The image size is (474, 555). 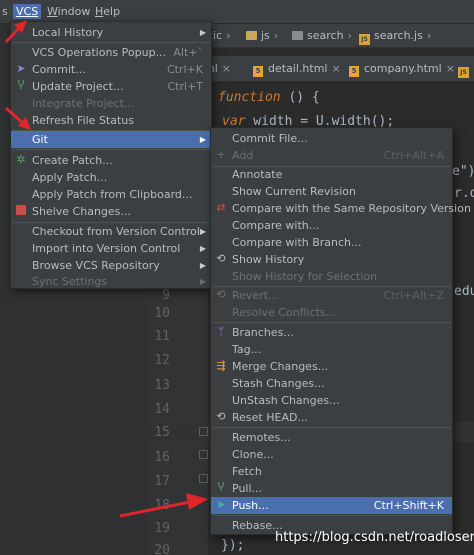 What do you see at coordinates (374, 537) in the screenshot?
I see `watermark: https://blog.csdn.net/roadloser` at bounding box center [374, 537].